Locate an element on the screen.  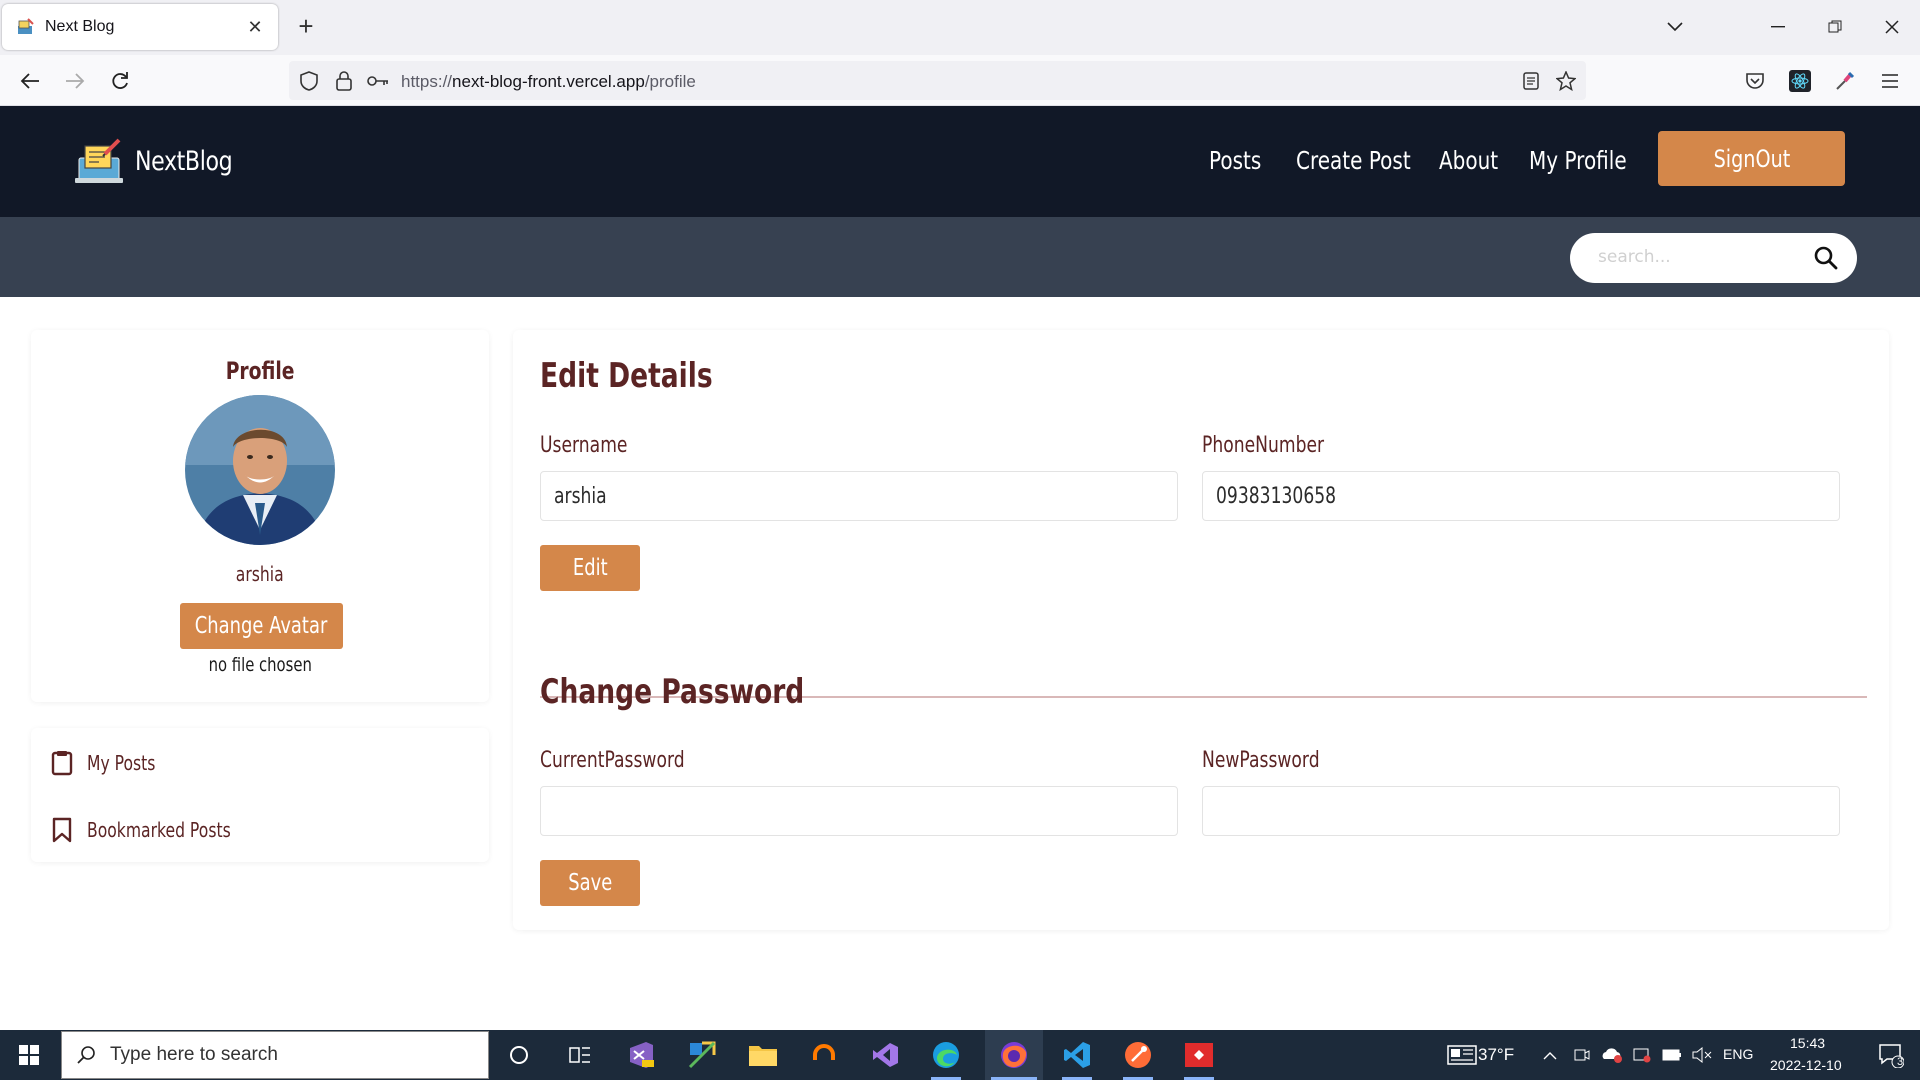
username-value: arshia is located at coordinates (580, 496).